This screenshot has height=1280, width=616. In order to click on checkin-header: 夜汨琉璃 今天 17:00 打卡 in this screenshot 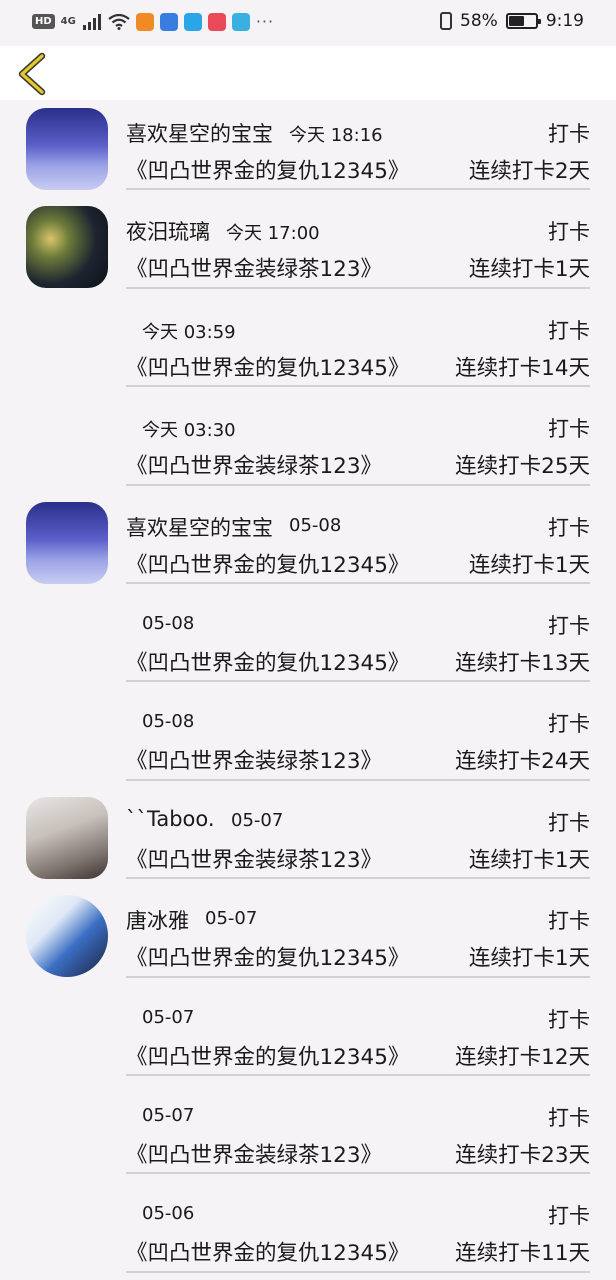, I will do `click(358, 230)`.